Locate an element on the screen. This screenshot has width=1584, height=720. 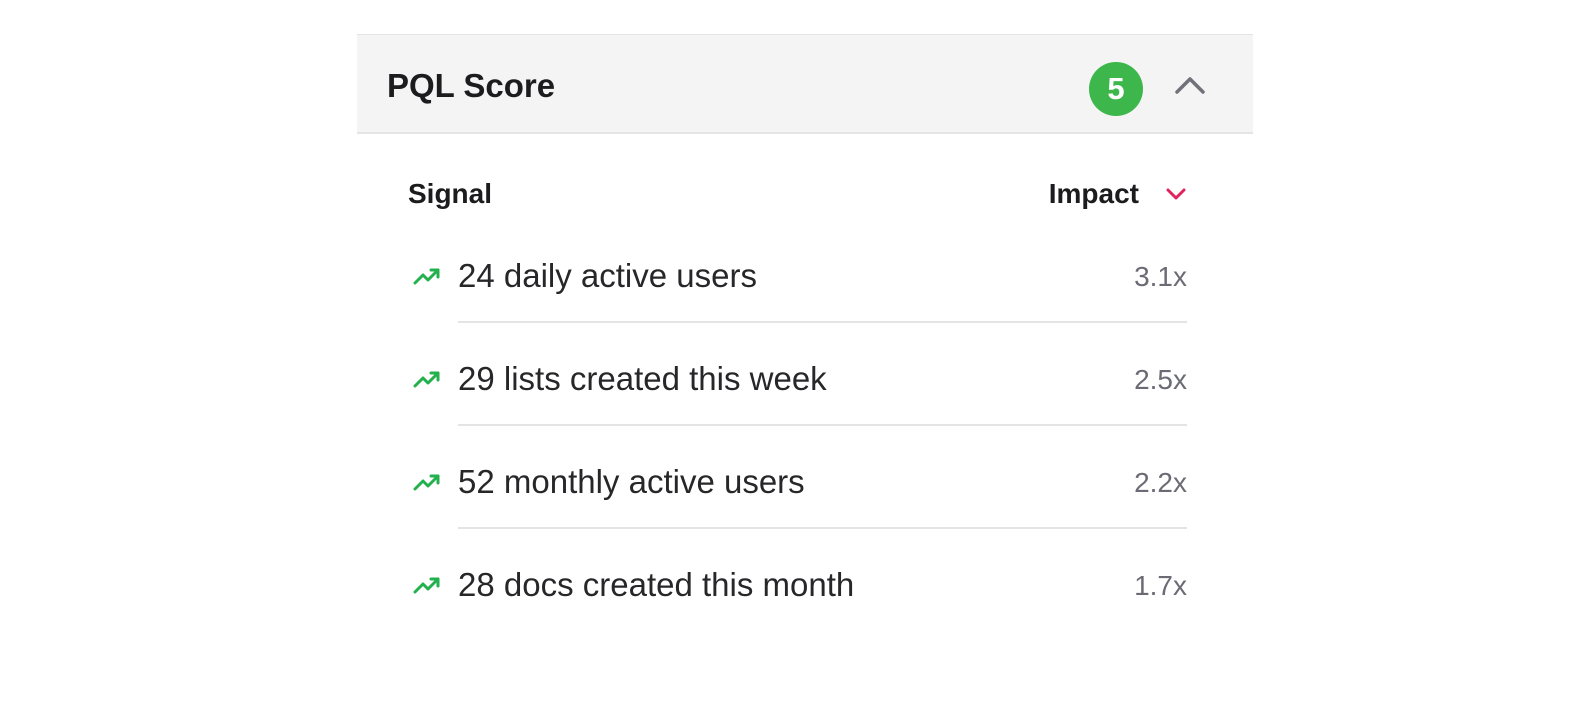
table-row: 28 docs created this month 1.7x is located at coordinates (805, 608).